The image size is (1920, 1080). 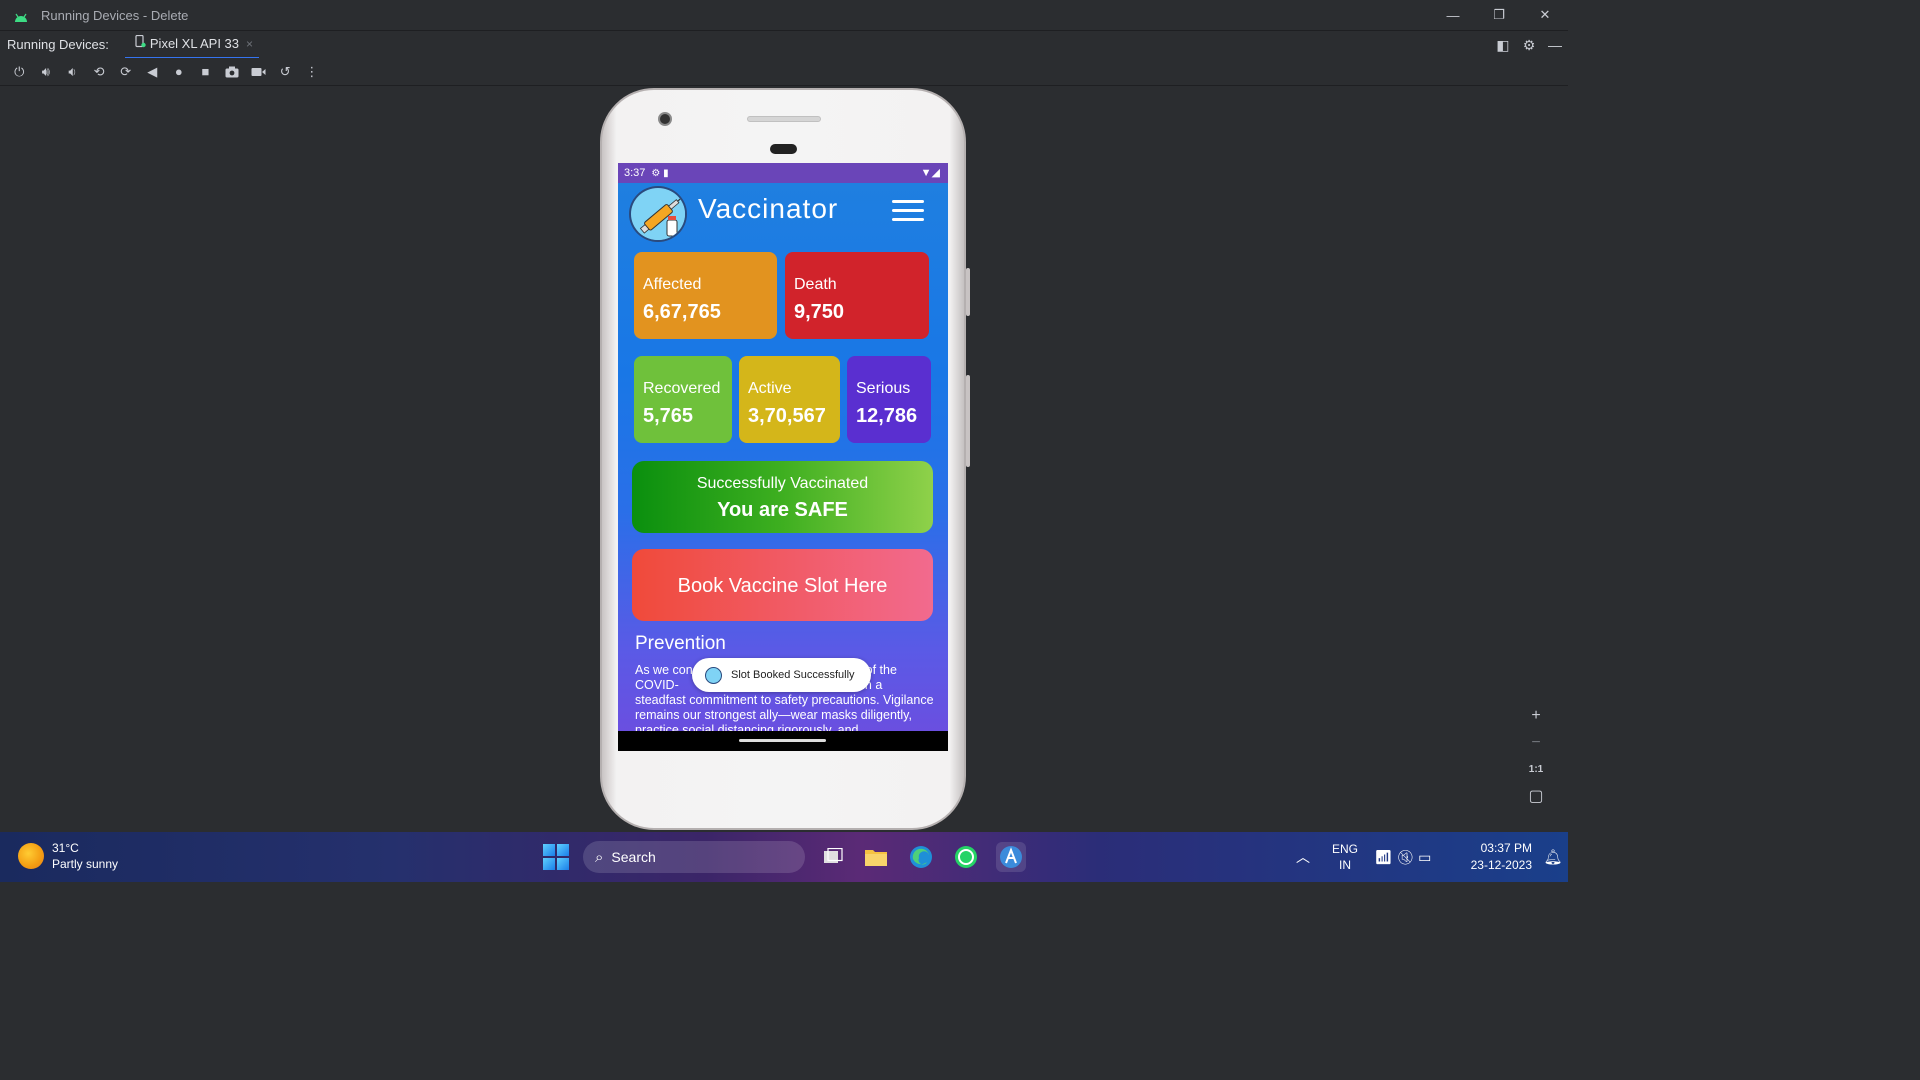 I want to click on death-card: Death 9,750, so click(x=857, y=295).